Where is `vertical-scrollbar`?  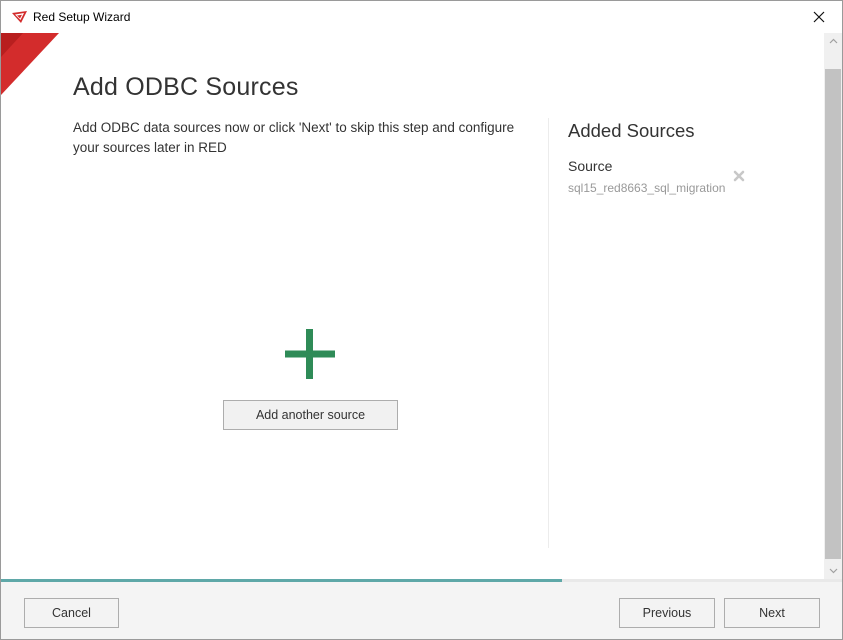
vertical-scrollbar is located at coordinates (833, 306).